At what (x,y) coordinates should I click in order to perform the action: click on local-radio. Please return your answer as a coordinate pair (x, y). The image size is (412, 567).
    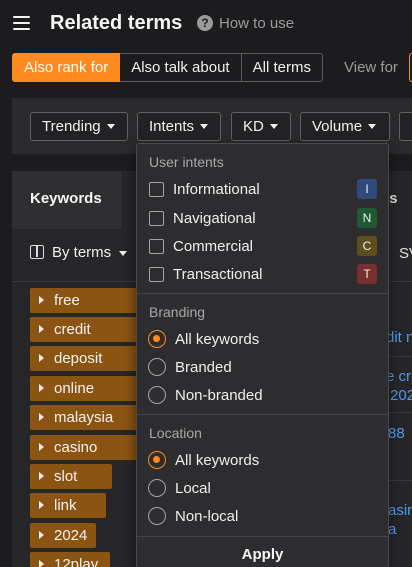
    Looking at the image, I should click on (157, 488).